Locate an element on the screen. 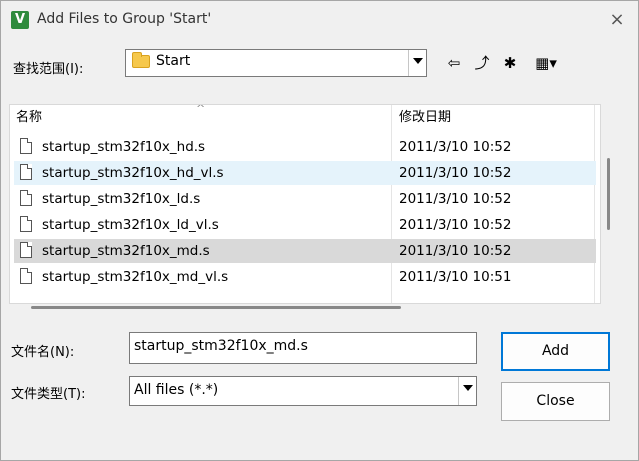 This screenshot has width=639, height=461. horizontal-scrollbar is located at coordinates (216, 307).